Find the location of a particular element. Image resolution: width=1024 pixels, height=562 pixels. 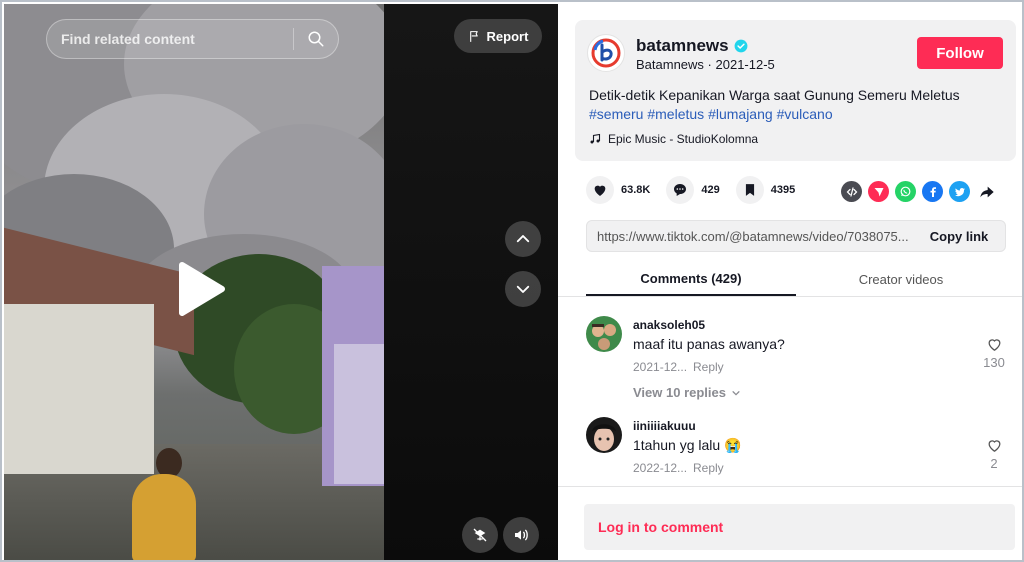

search-icon is located at coordinates (316, 39).